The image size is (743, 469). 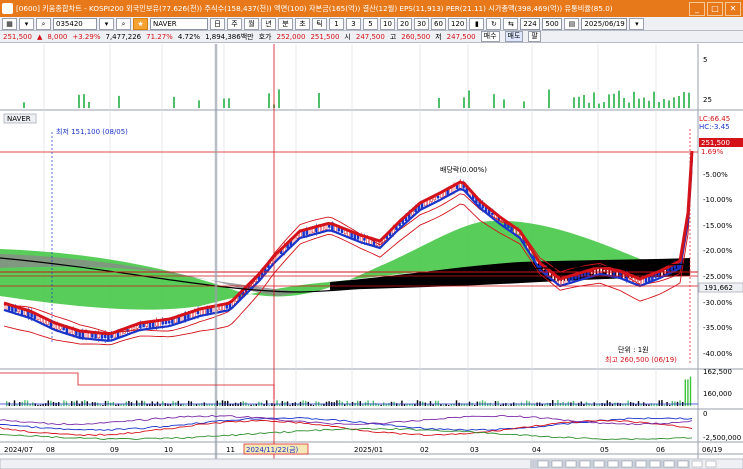 What do you see at coordinates (9, 23) in the screenshot?
I see `chart-type-icon: ▦` at bounding box center [9, 23].